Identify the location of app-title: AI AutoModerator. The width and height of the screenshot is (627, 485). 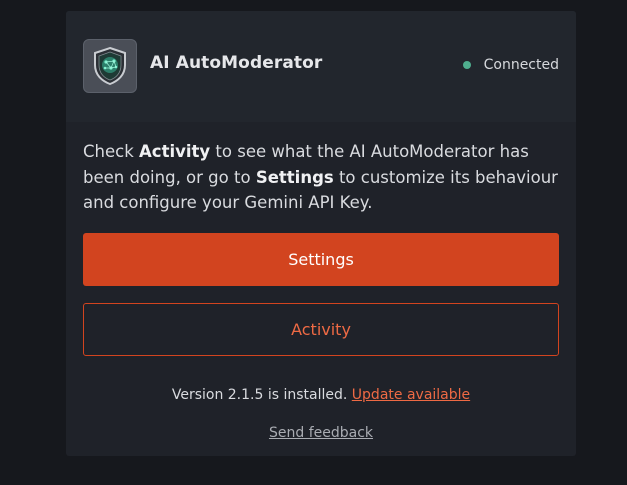
(236, 63).